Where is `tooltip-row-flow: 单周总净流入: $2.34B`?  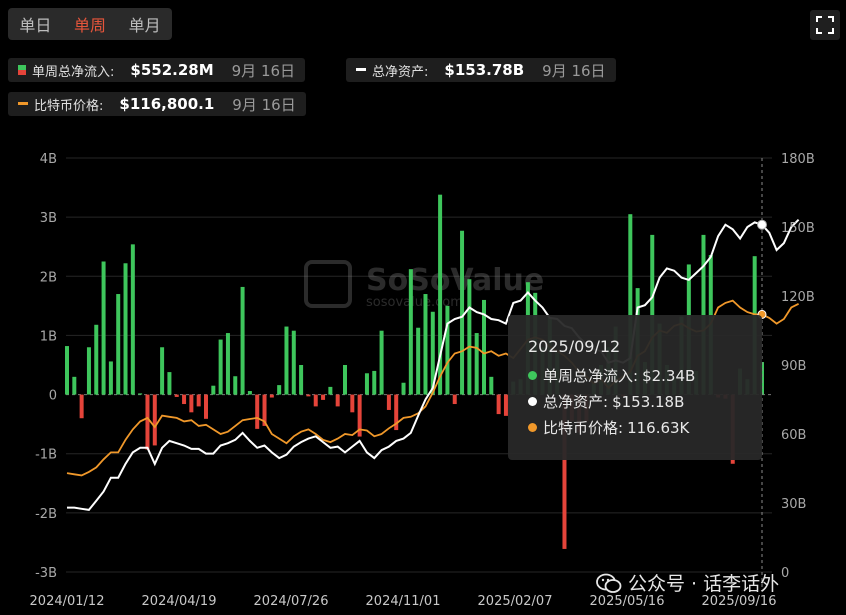
tooltip-row-flow: 单周总净流入: $2.34B is located at coordinates (611, 375).